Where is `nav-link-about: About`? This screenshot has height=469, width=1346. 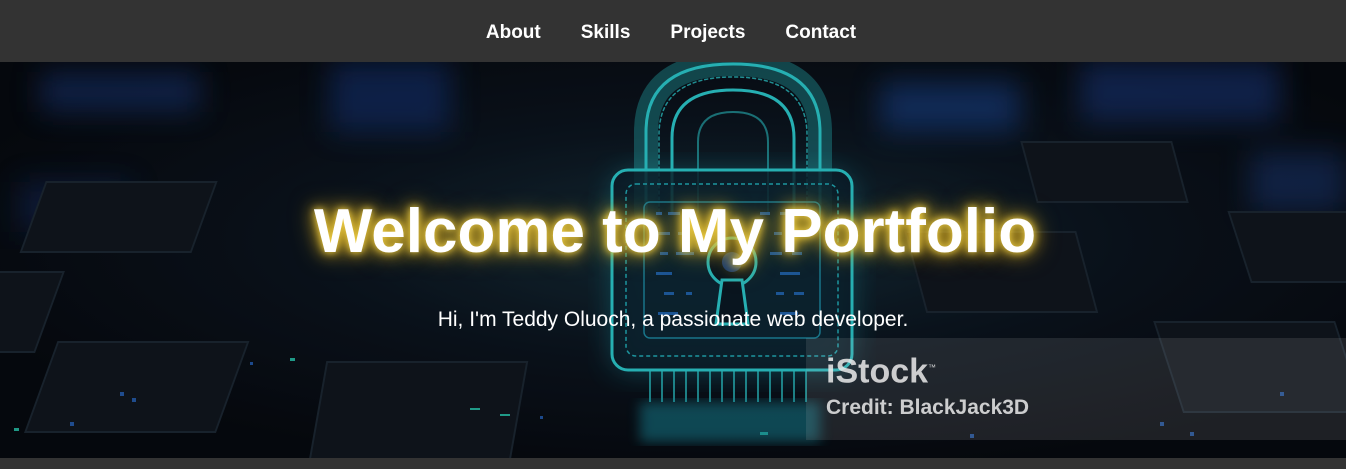 nav-link-about: About is located at coordinates (513, 31).